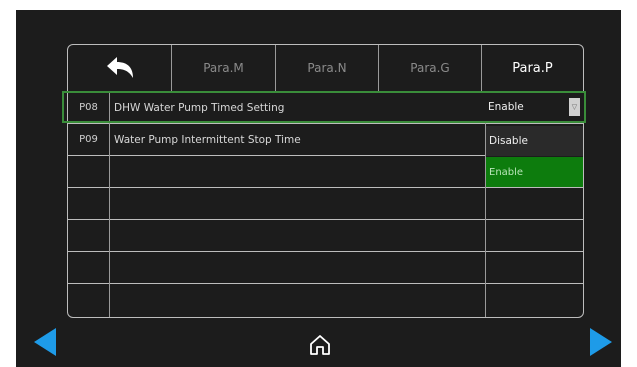 This screenshot has width=637, height=367. Describe the element at coordinates (88, 139) in the screenshot. I see `param-code: P09` at that location.